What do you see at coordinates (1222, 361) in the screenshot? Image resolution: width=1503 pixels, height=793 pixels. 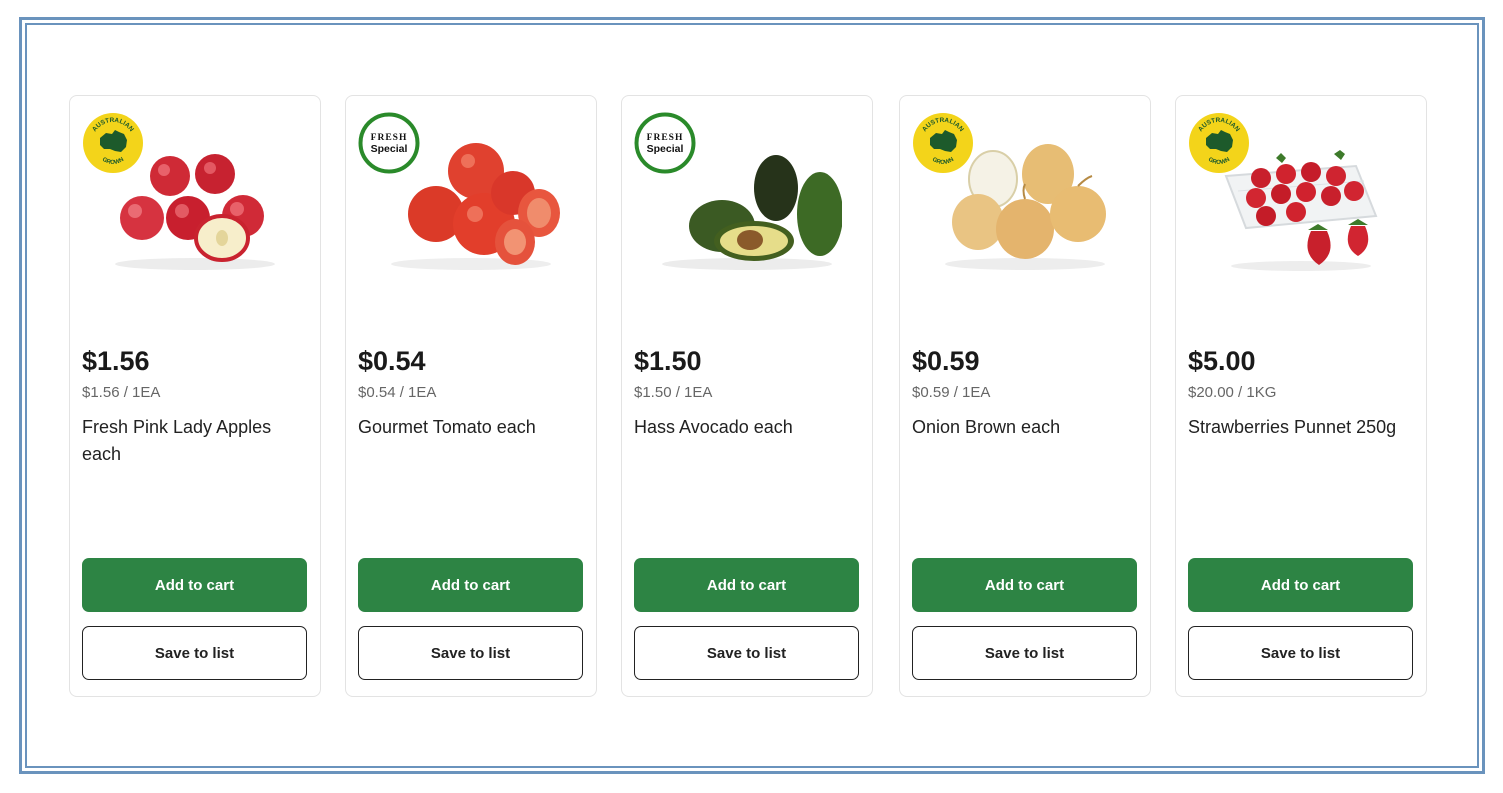 I see `product-price: $5.00` at bounding box center [1222, 361].